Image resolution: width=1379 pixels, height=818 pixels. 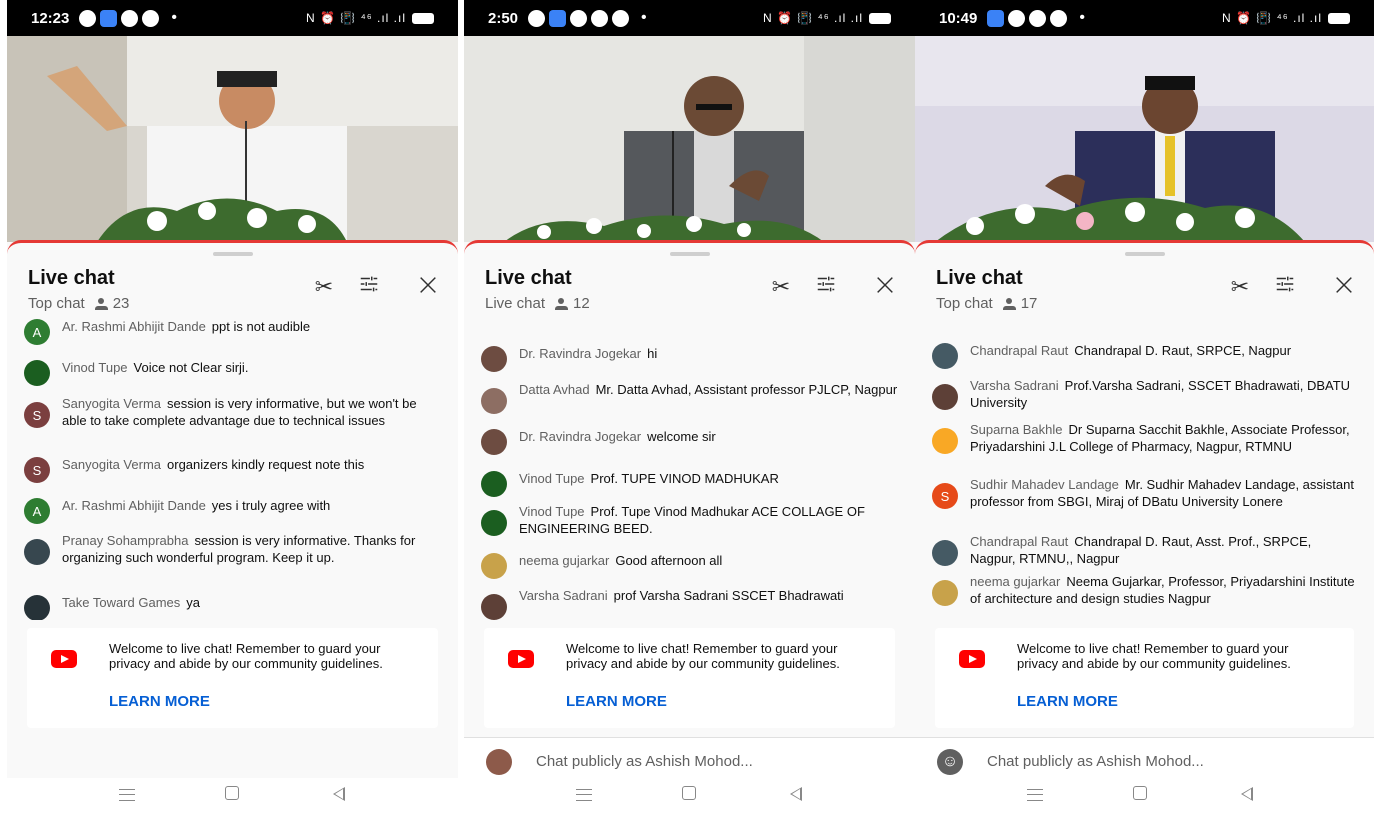 I want to click on send-icon, so click(x=1017, y=18).